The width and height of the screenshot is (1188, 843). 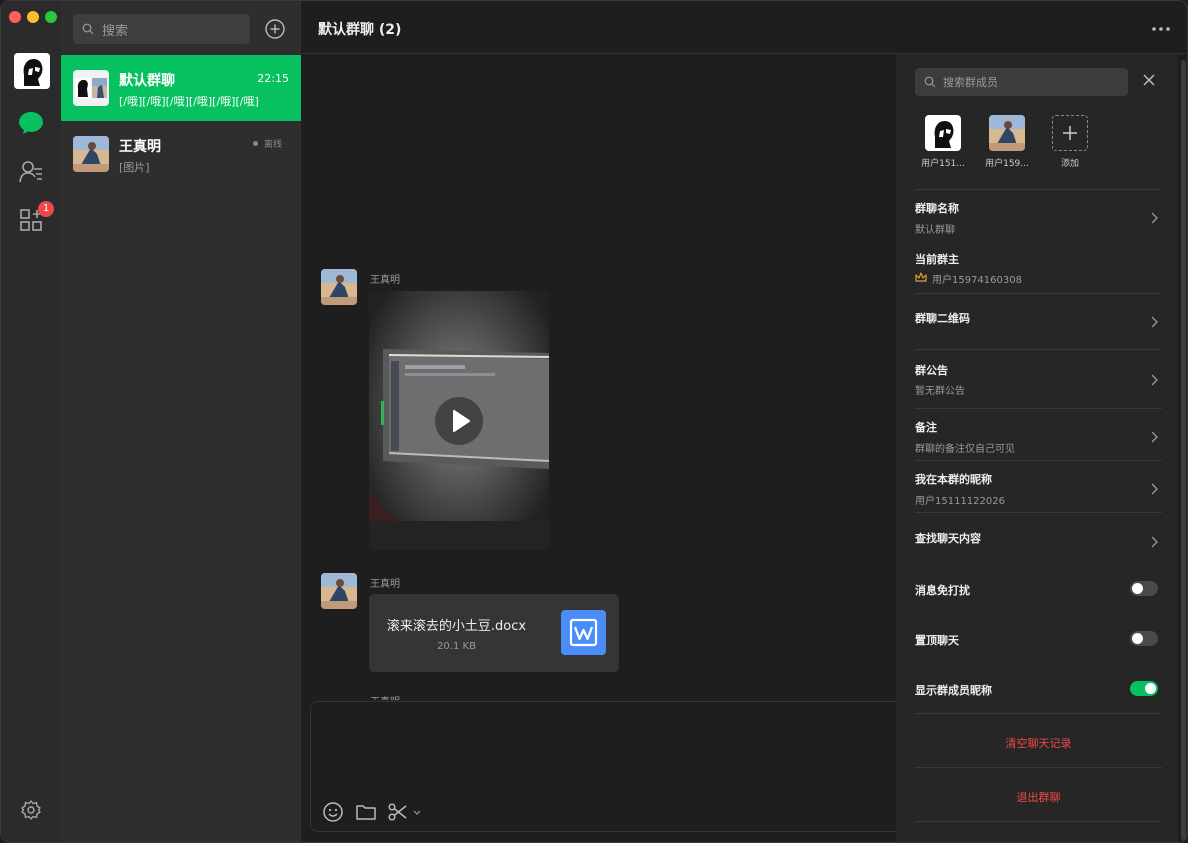 I want to click on close-panel-button, so click(x=1149, y=80).